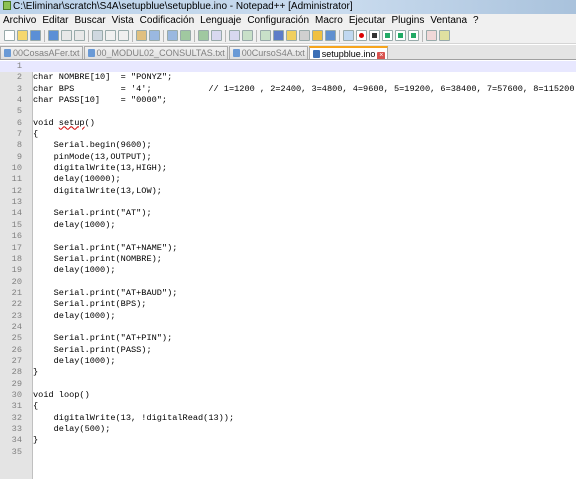  I want to click on code-line: 6 void setup(), so click(288, 123).